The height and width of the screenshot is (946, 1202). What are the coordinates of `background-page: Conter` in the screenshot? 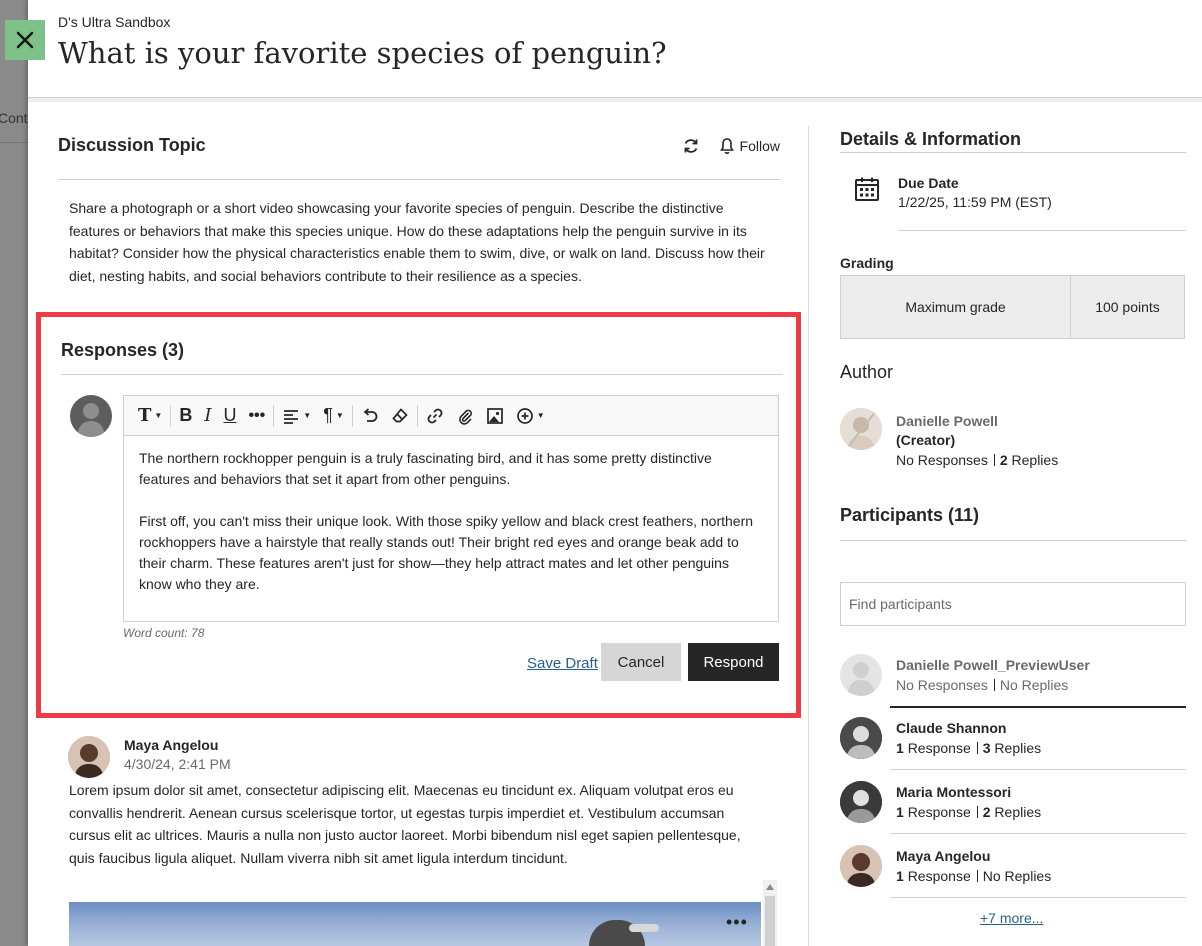 It's located at (14, 473).